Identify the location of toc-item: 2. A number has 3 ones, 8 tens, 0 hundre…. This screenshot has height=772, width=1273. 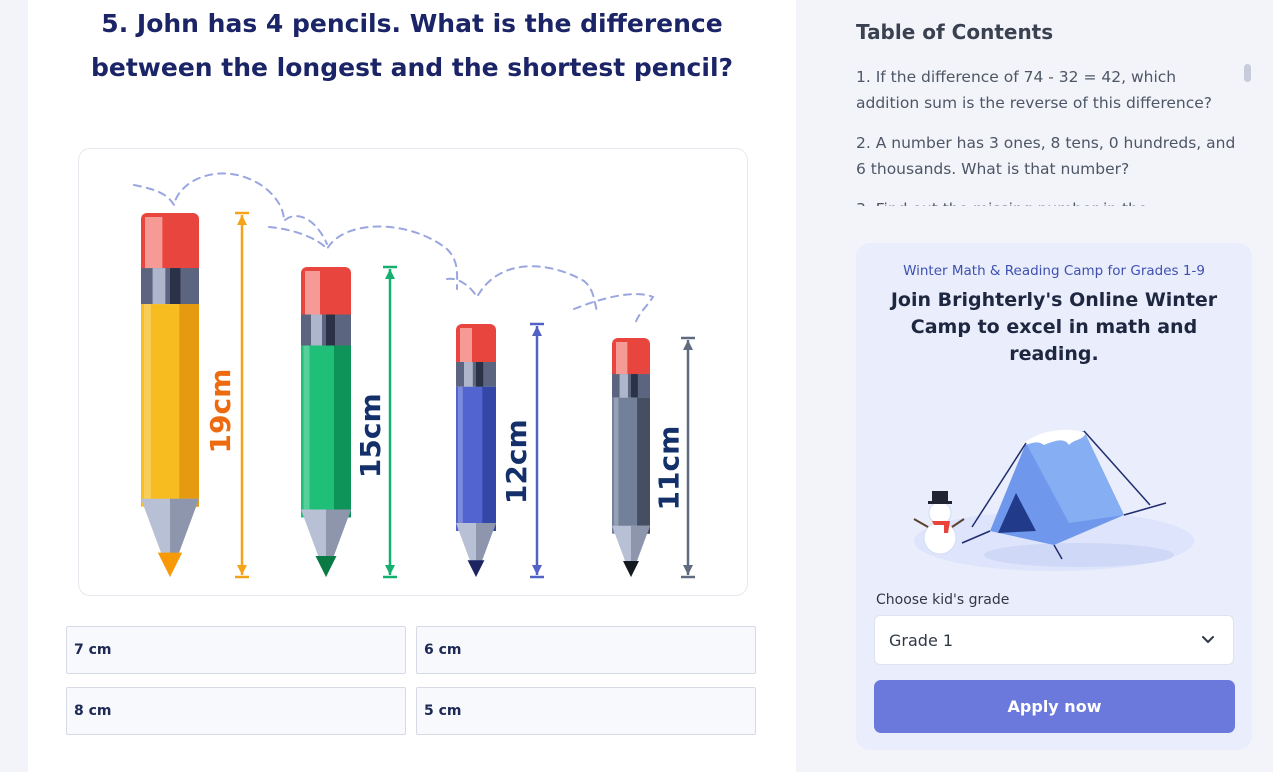
(1046, 156).